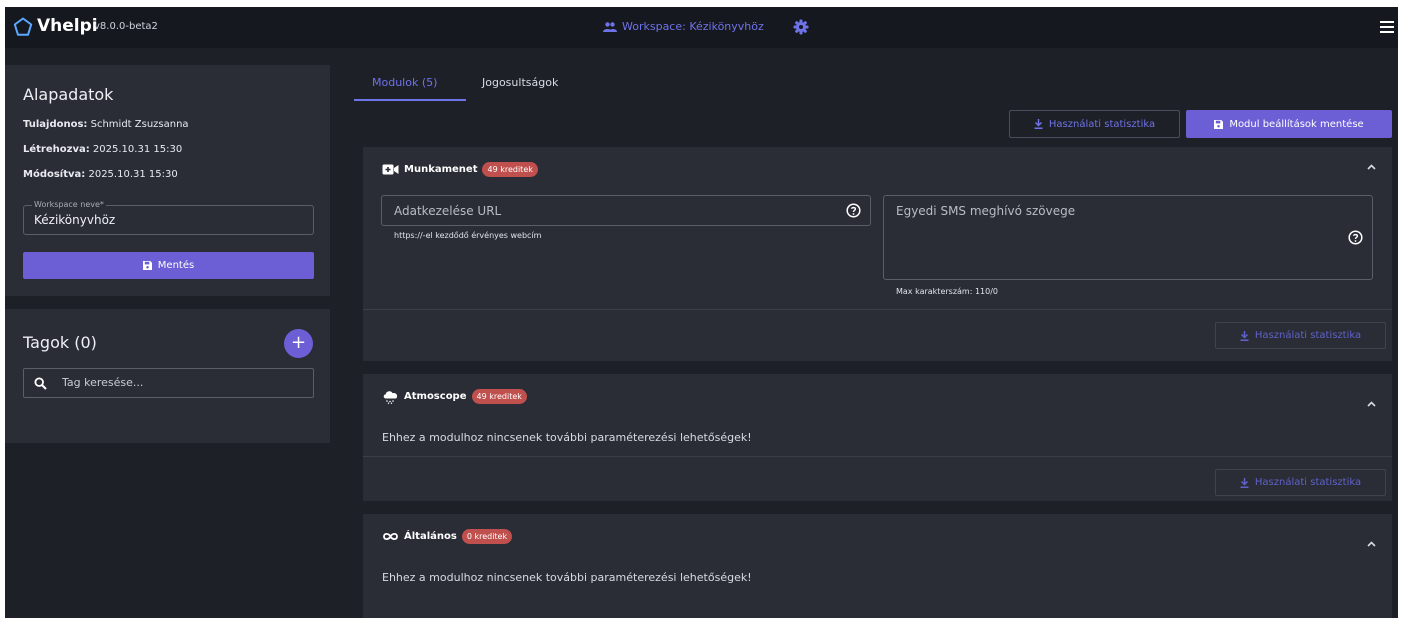 The width and height of the screenshot is (1403, 618). What do you see at coordinates (468, 235) in the screenshot?
I see `privacy-url-hint: https://-el kezdődő érvényes webcím` at bounding box center [468, 235].